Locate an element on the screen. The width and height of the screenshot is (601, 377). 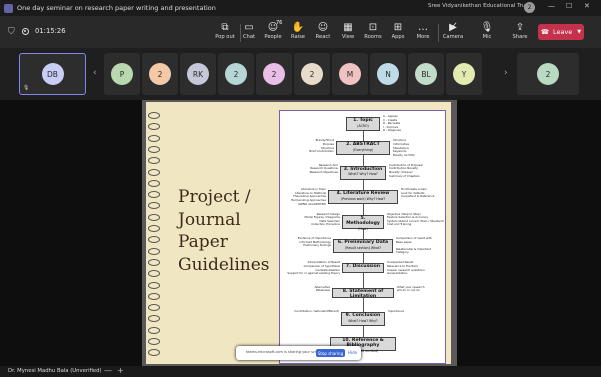
leave-button: ☎ Leave ▼ is located at coordinates (561, 32).